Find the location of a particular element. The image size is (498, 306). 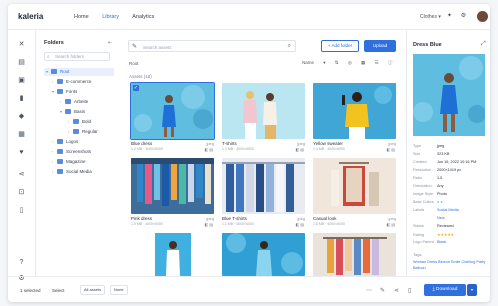

list-view-icon: ☰ is located at coordinates (377, 62).